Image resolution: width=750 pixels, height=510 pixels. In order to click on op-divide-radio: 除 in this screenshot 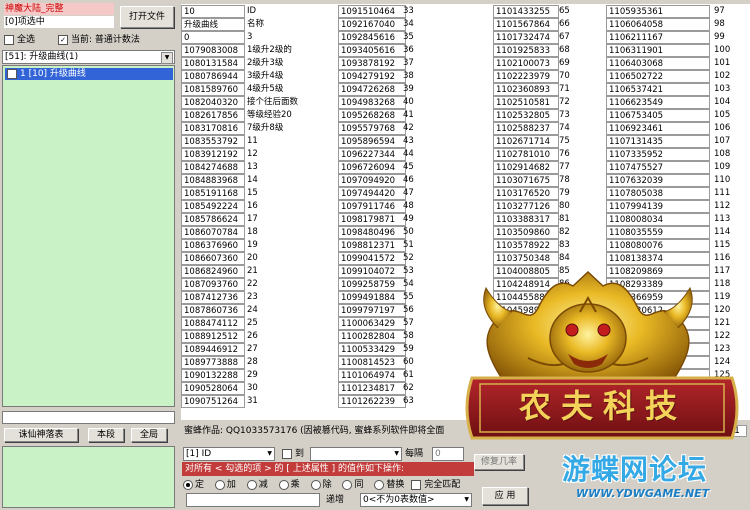, I will do `click(321, 484)`.